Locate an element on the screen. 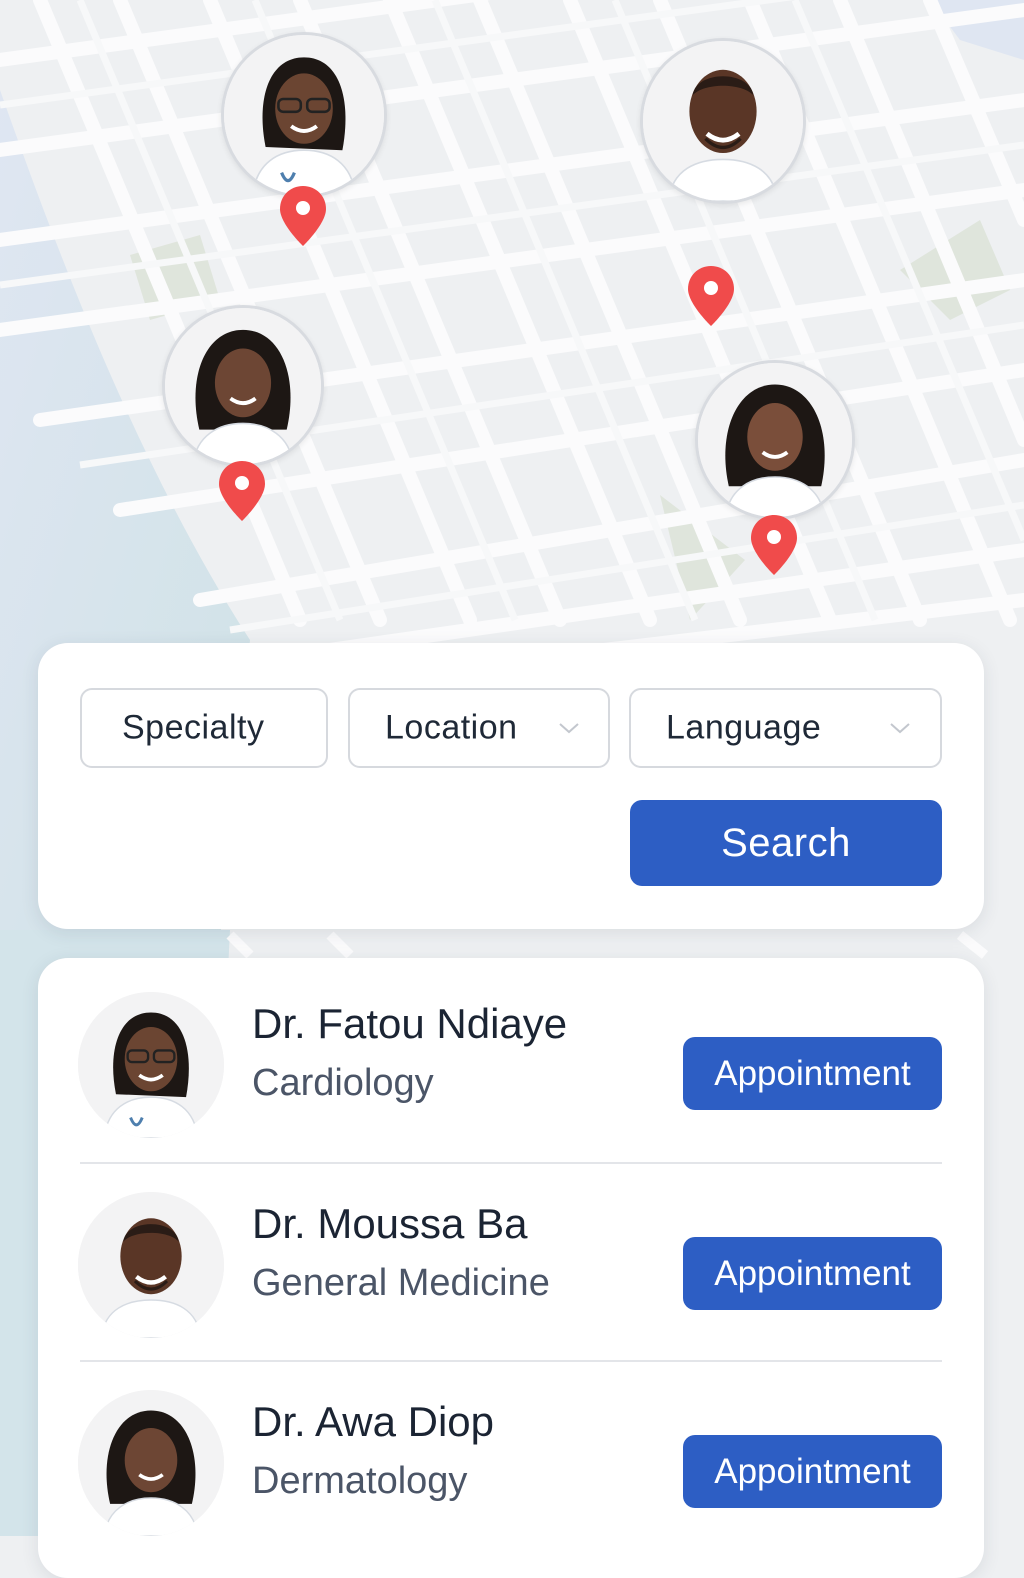  location-filter: Location is located at coordinates (479, 728).